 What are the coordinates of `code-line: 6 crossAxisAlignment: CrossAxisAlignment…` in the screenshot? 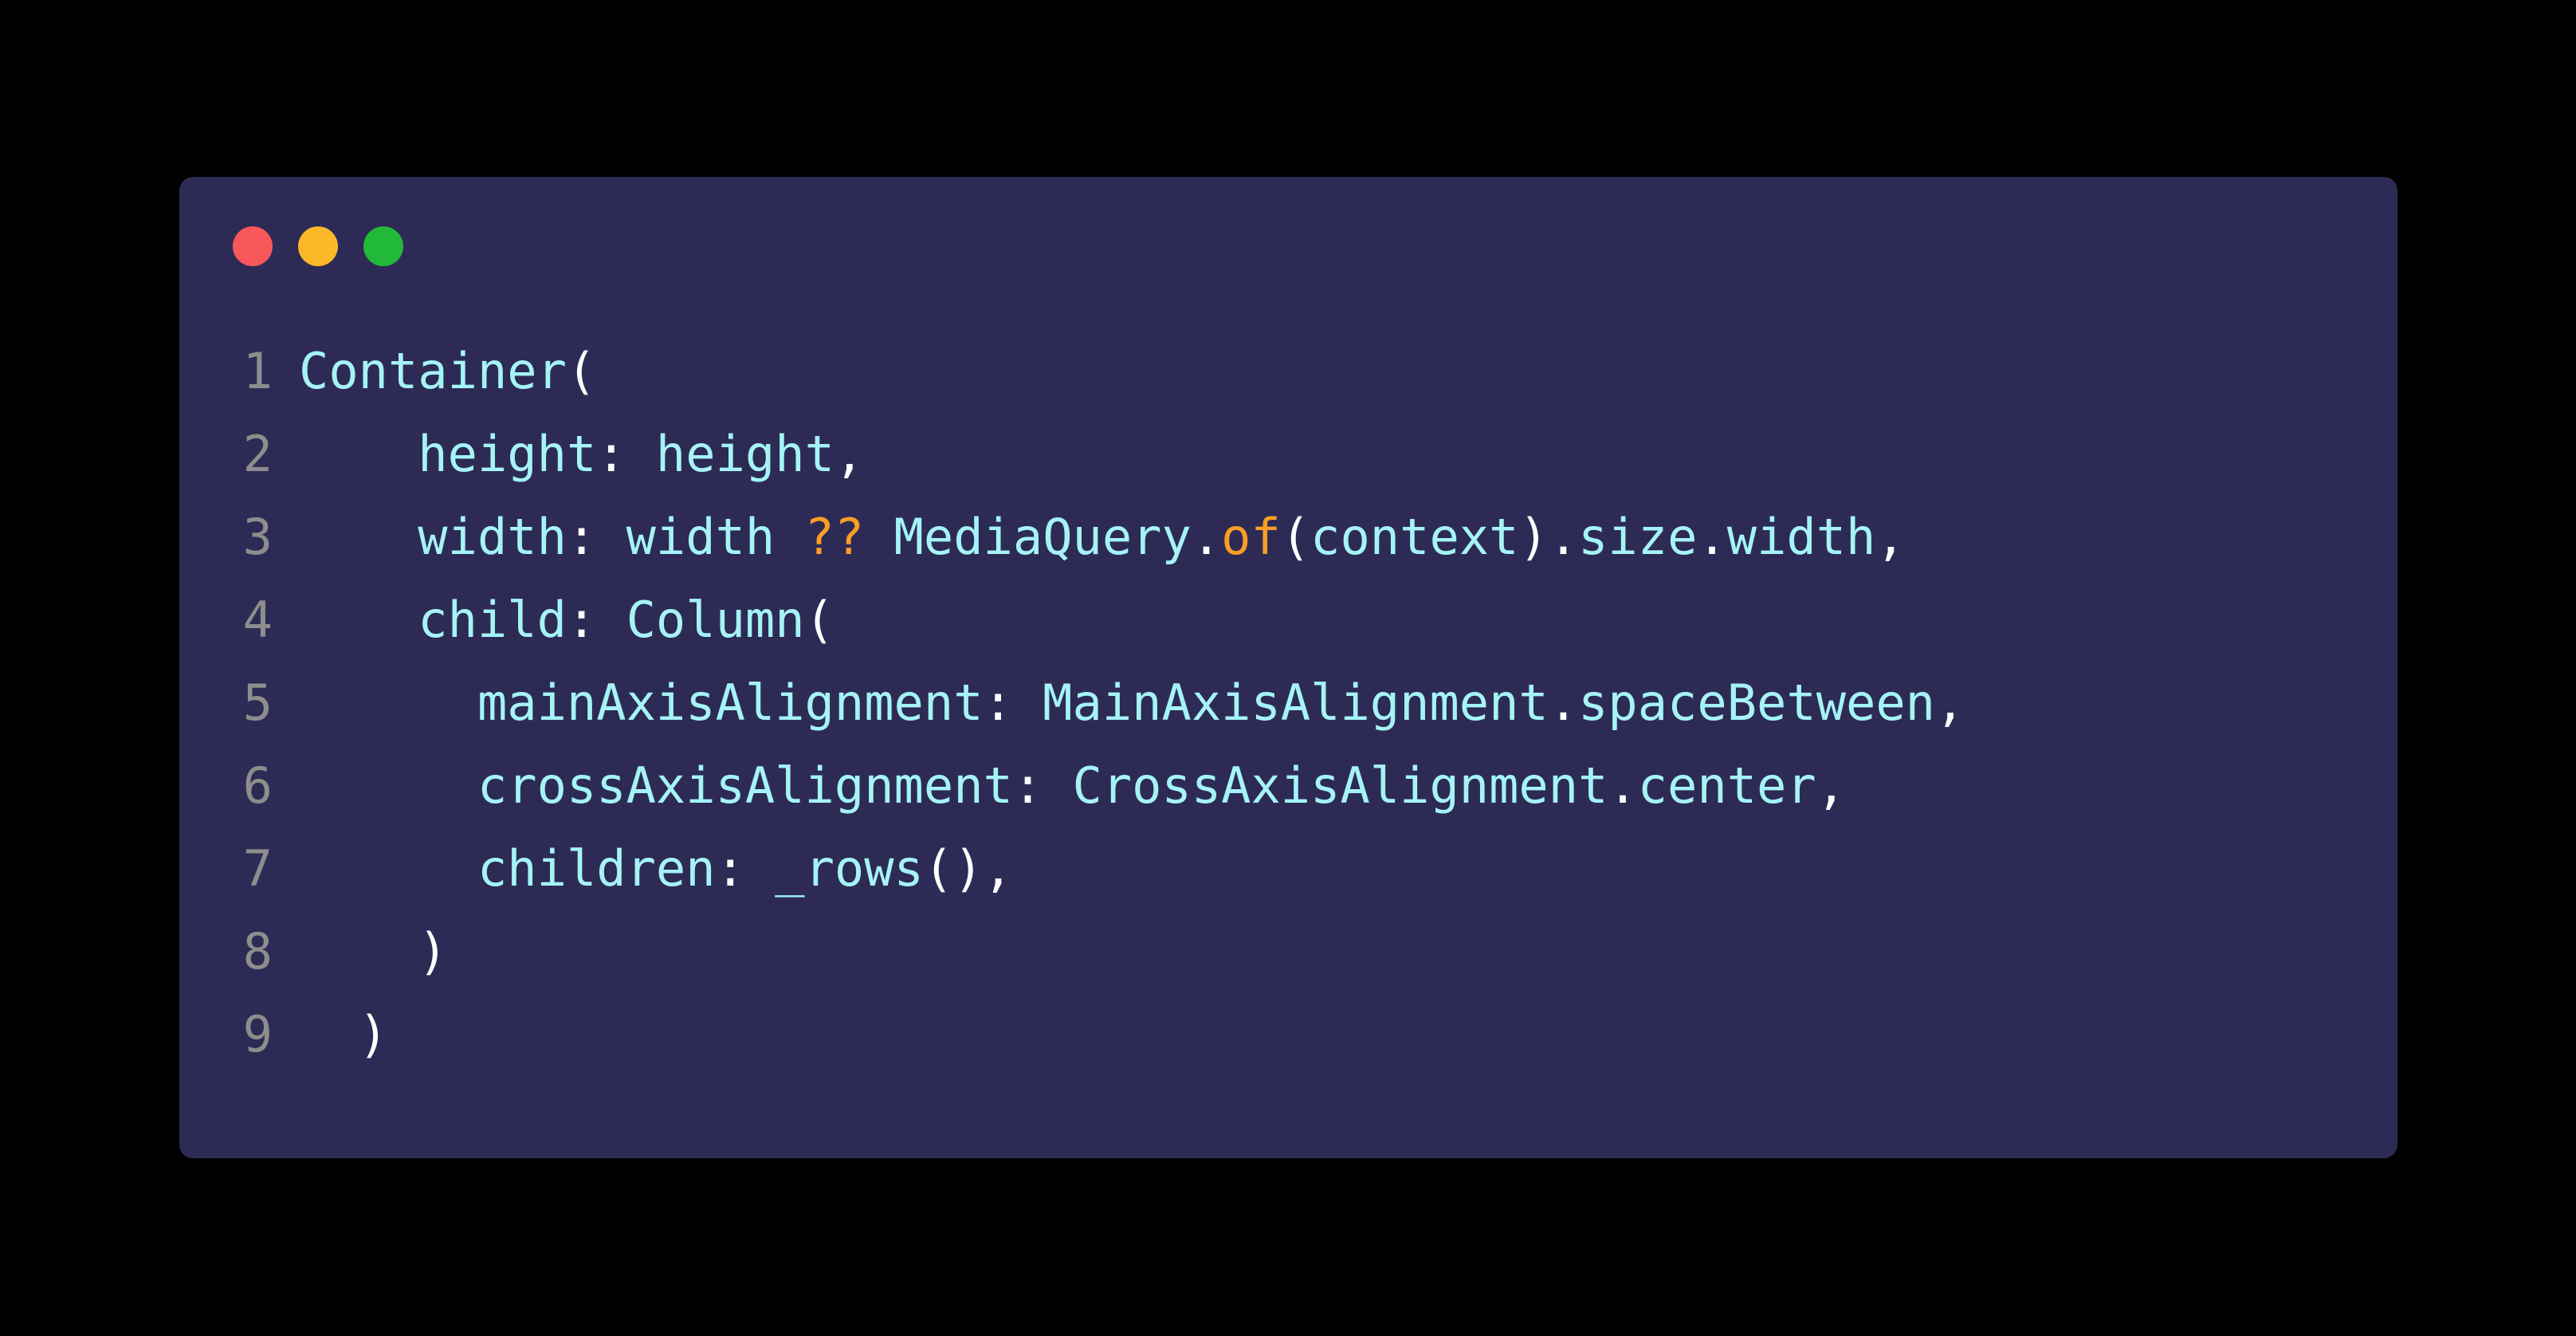 It's located at (1288, 786).